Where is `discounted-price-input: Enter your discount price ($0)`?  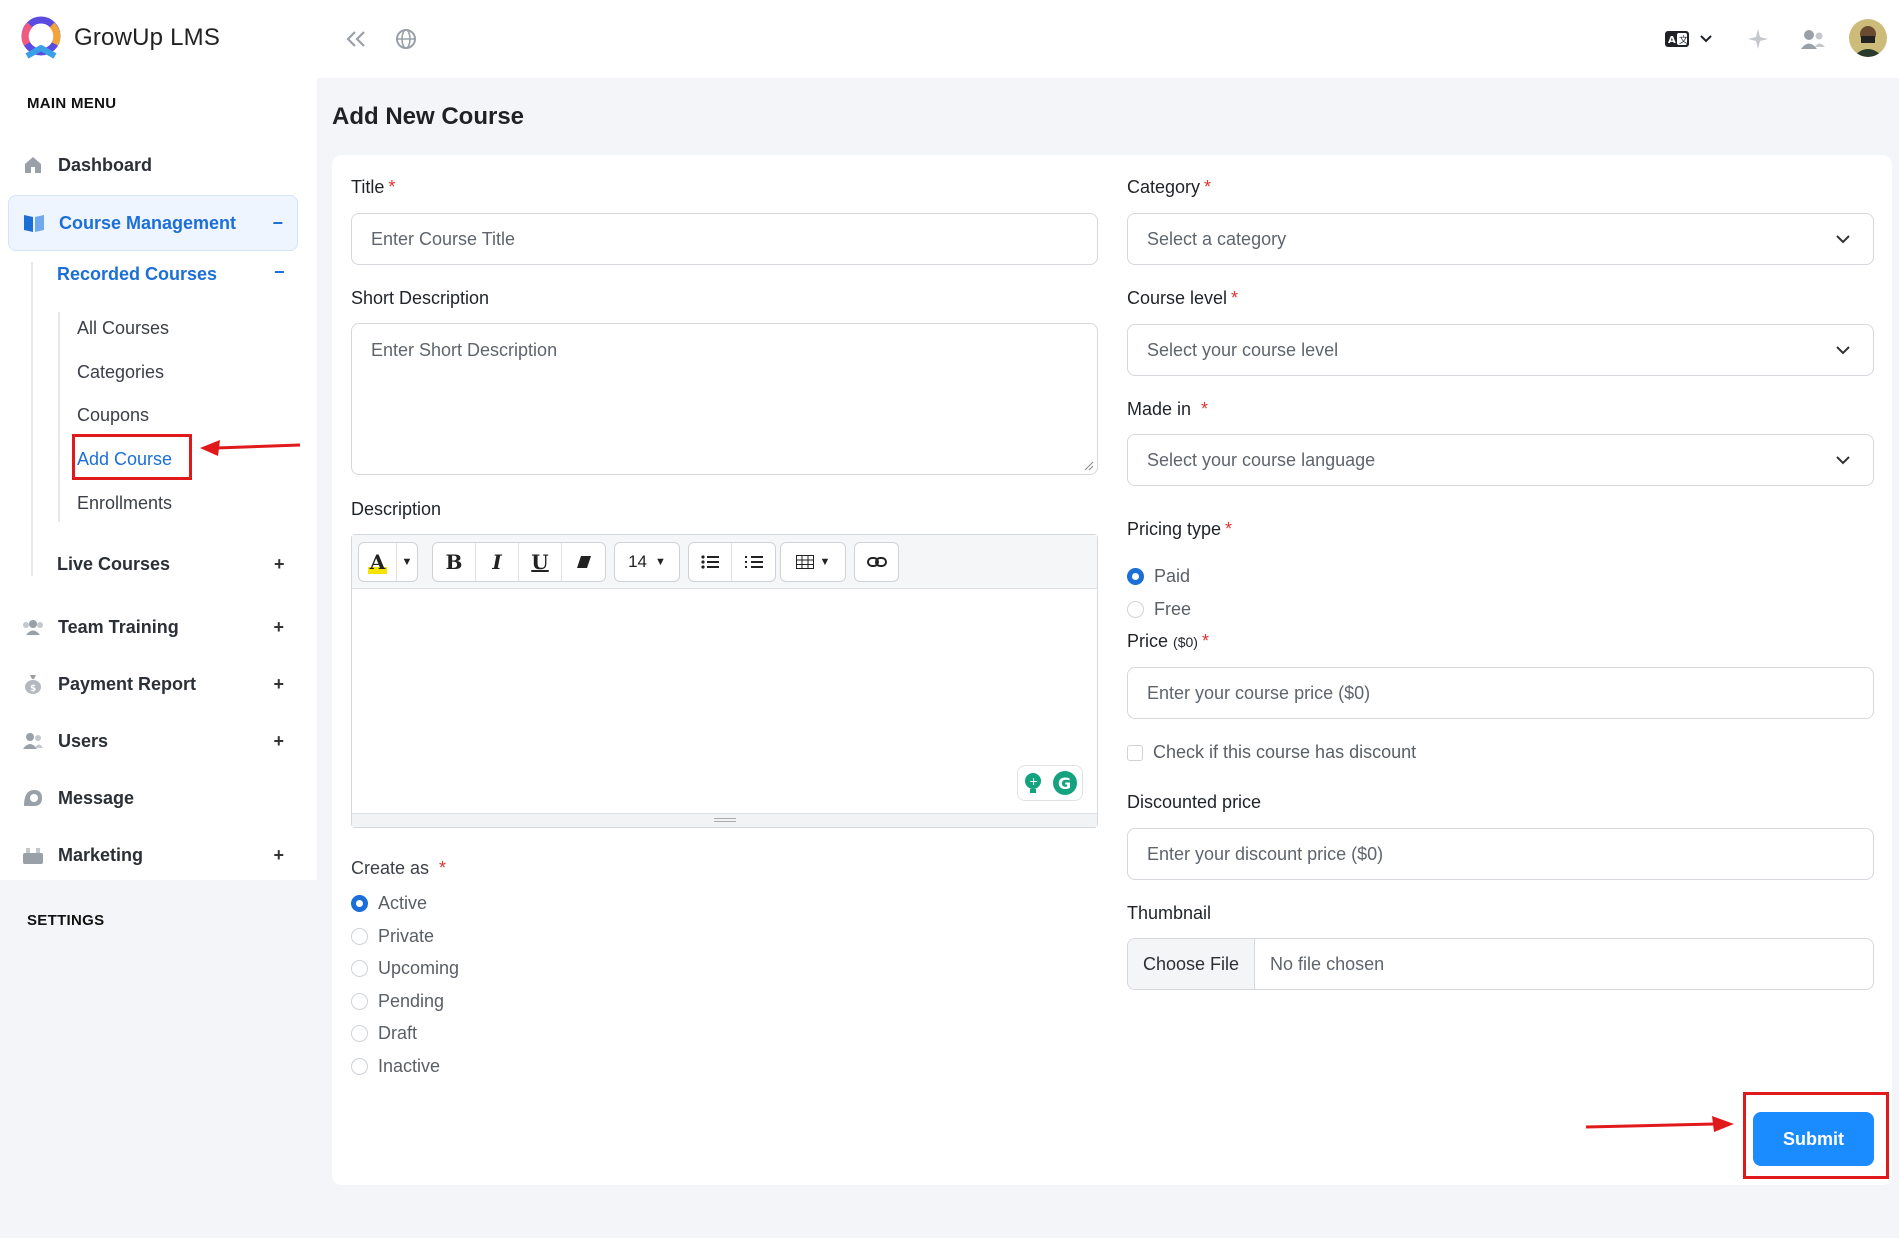
discounted-price-input: Enter your discount price ($0) is located at coordinates (1500, 854).